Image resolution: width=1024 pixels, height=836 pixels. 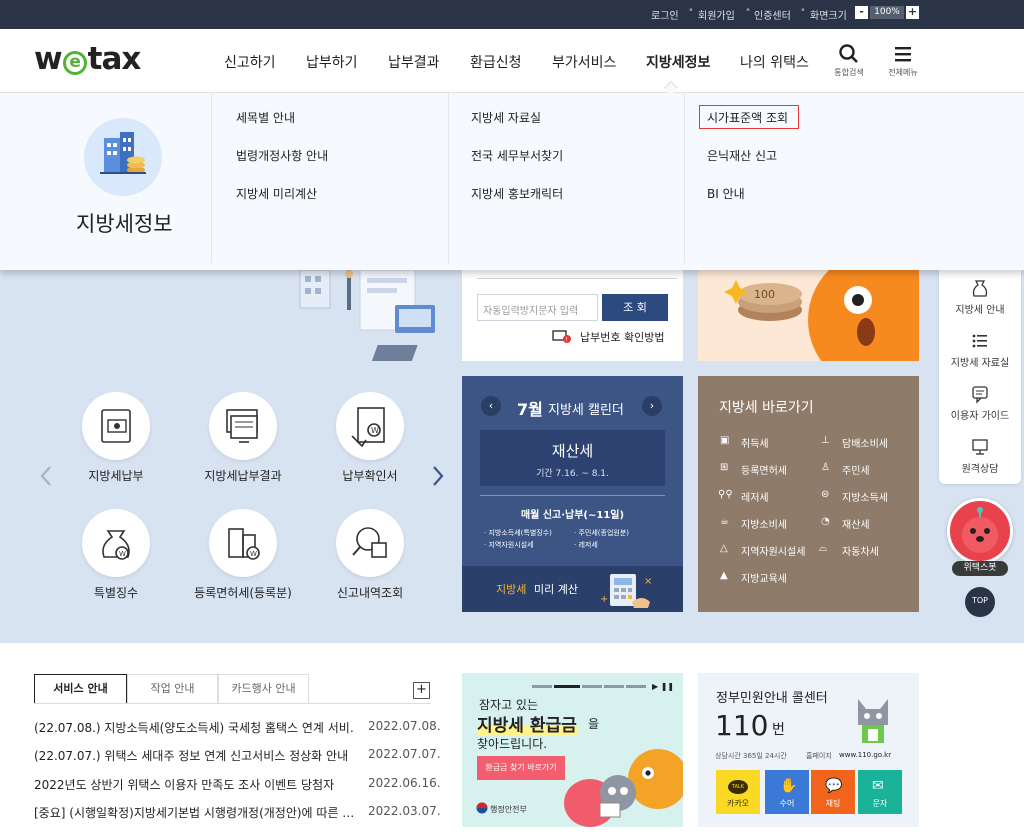 I want to click on service-special-collection: W, so click(x=116, y=543).